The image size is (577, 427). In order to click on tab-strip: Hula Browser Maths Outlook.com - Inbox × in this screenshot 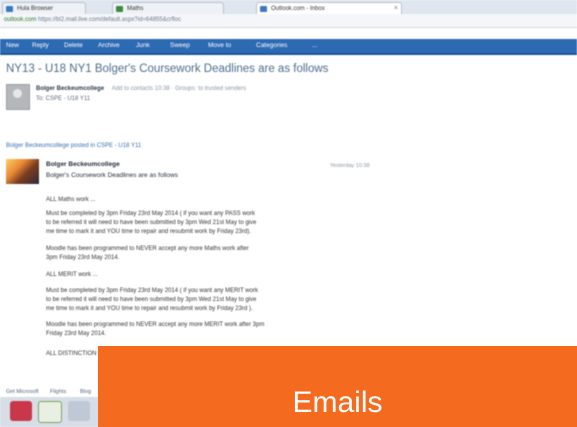, I will do `click(288, 7)`.